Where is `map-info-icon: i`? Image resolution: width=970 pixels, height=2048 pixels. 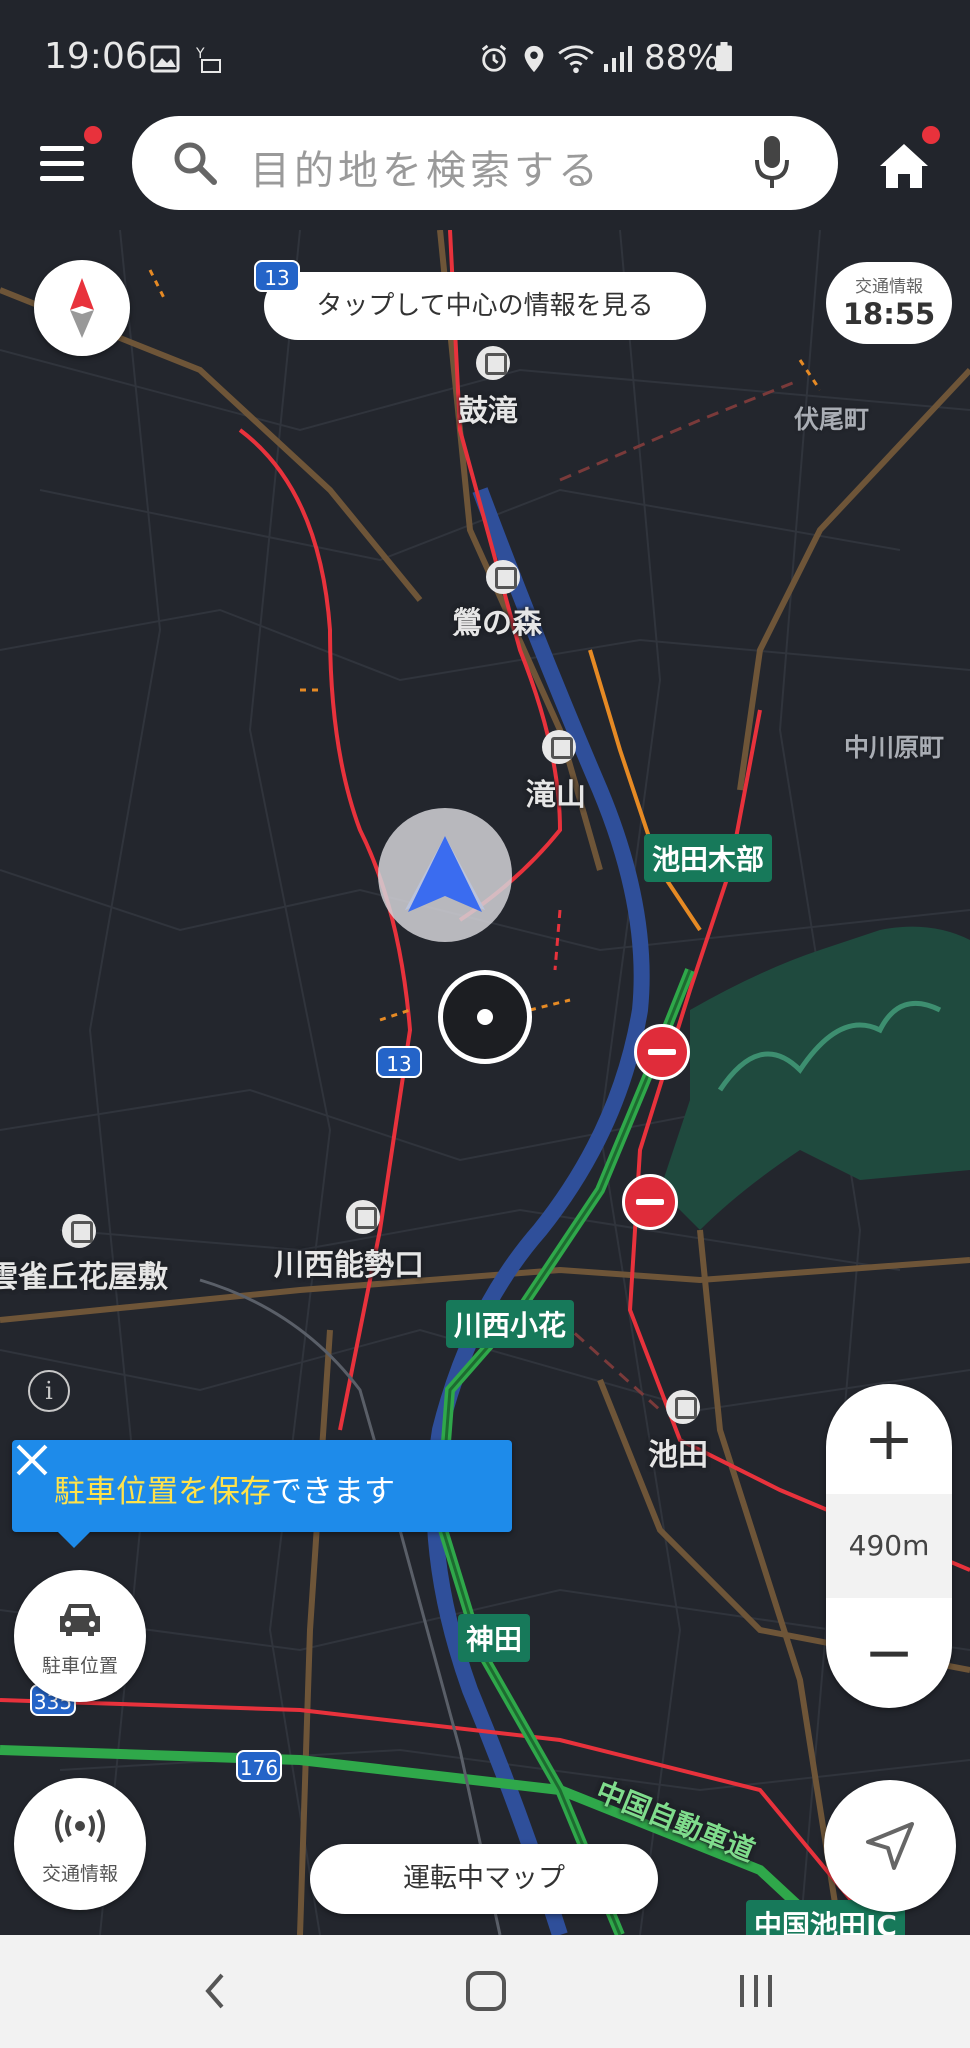 map-info-icon: i is located at coordinates (49, 1391).